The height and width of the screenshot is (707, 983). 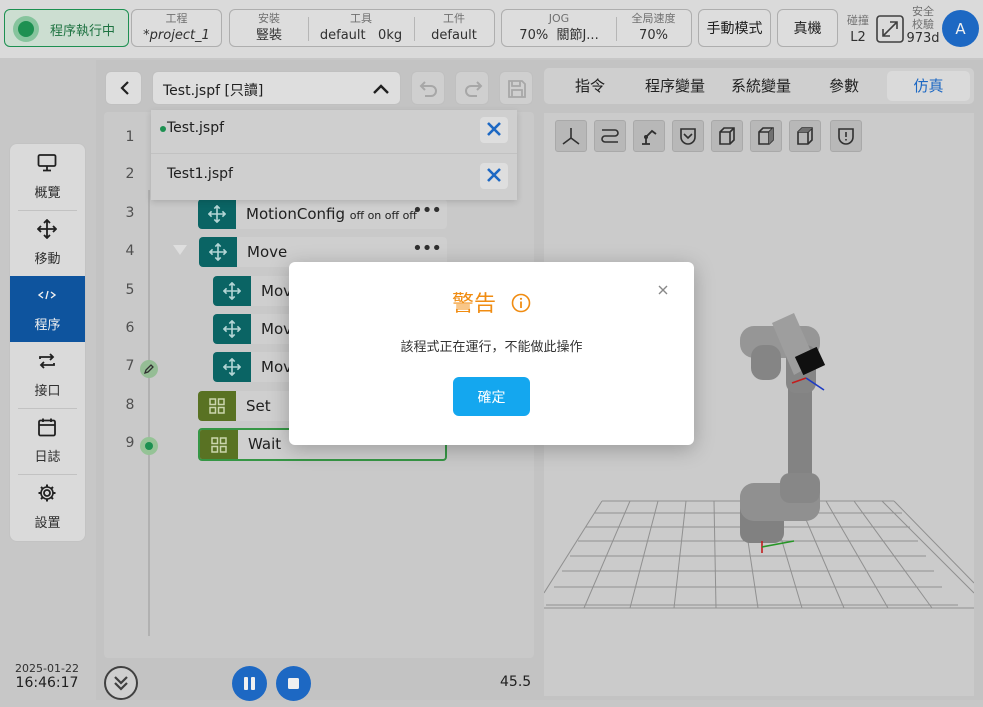 I want to click on dialog-title-text: 警告, so click(x=473, y=304).